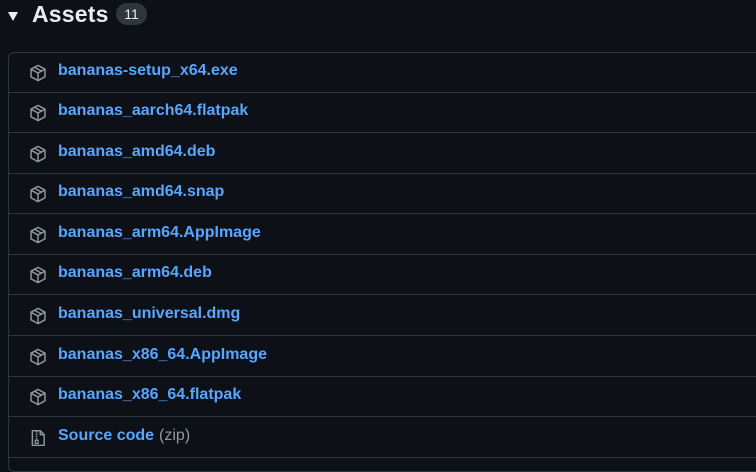 This screenshot has width=756, height=472. What do you see at coordinates (141, 192) in the screenshot?
I see `asset-link: bananas_amd64.snap` at bounding box center [141, 192].